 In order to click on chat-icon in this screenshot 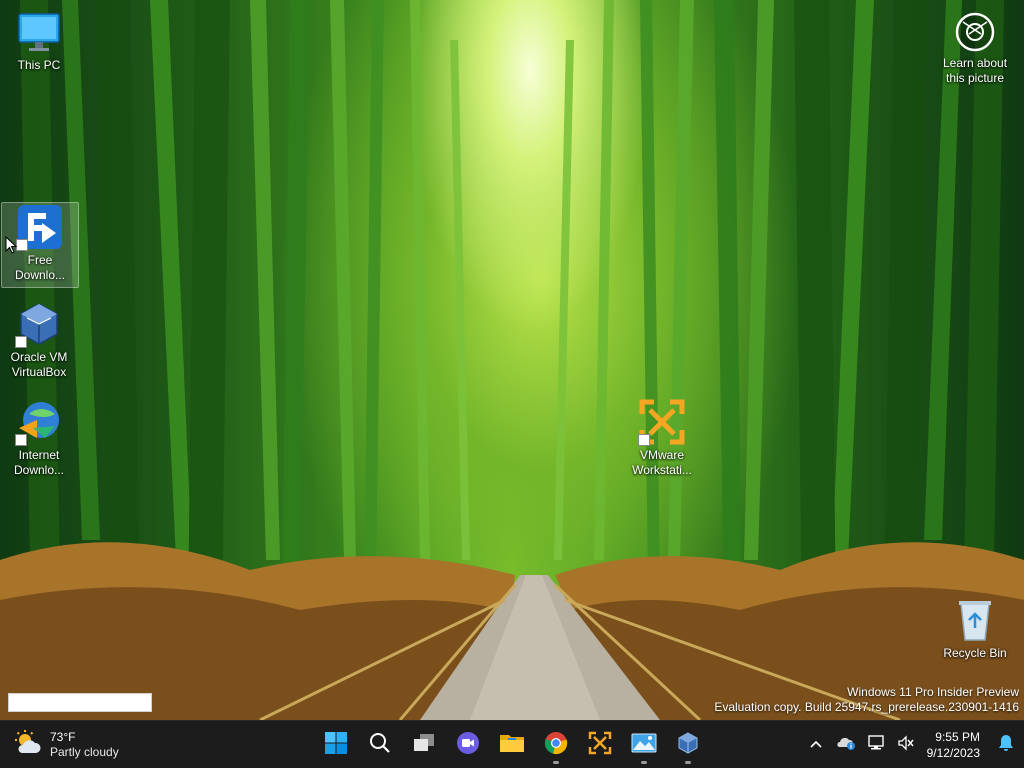, I will do `click(468, 745)`.